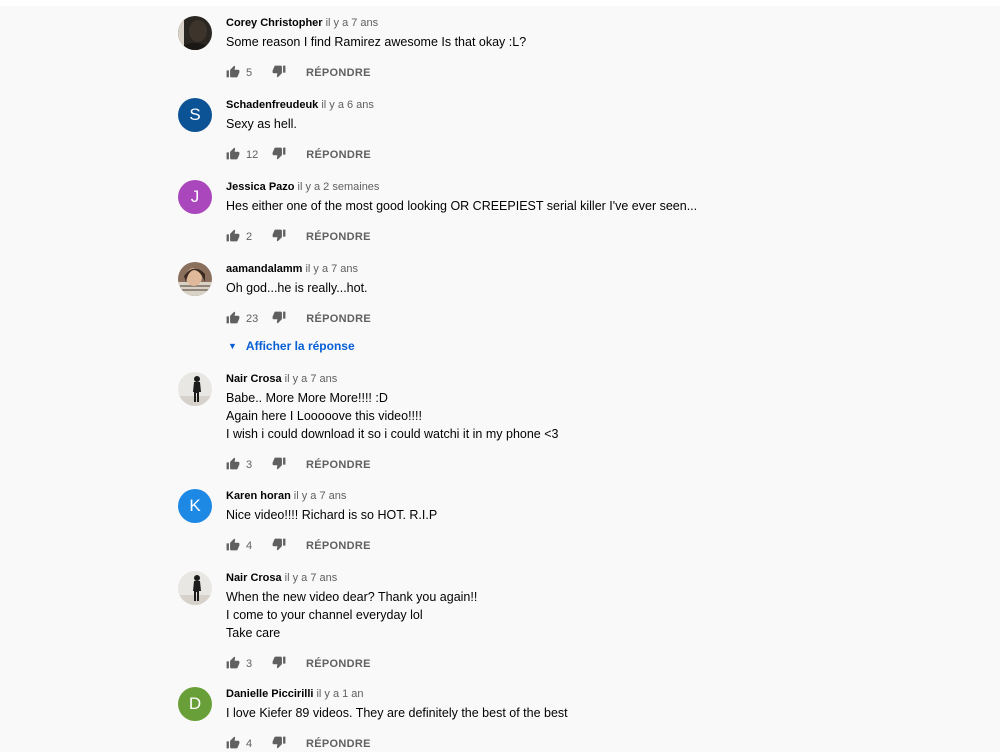  Describe the element at coordinates (253, 633) in the screenshot. I see `comment-text-line: Take care` at that location.